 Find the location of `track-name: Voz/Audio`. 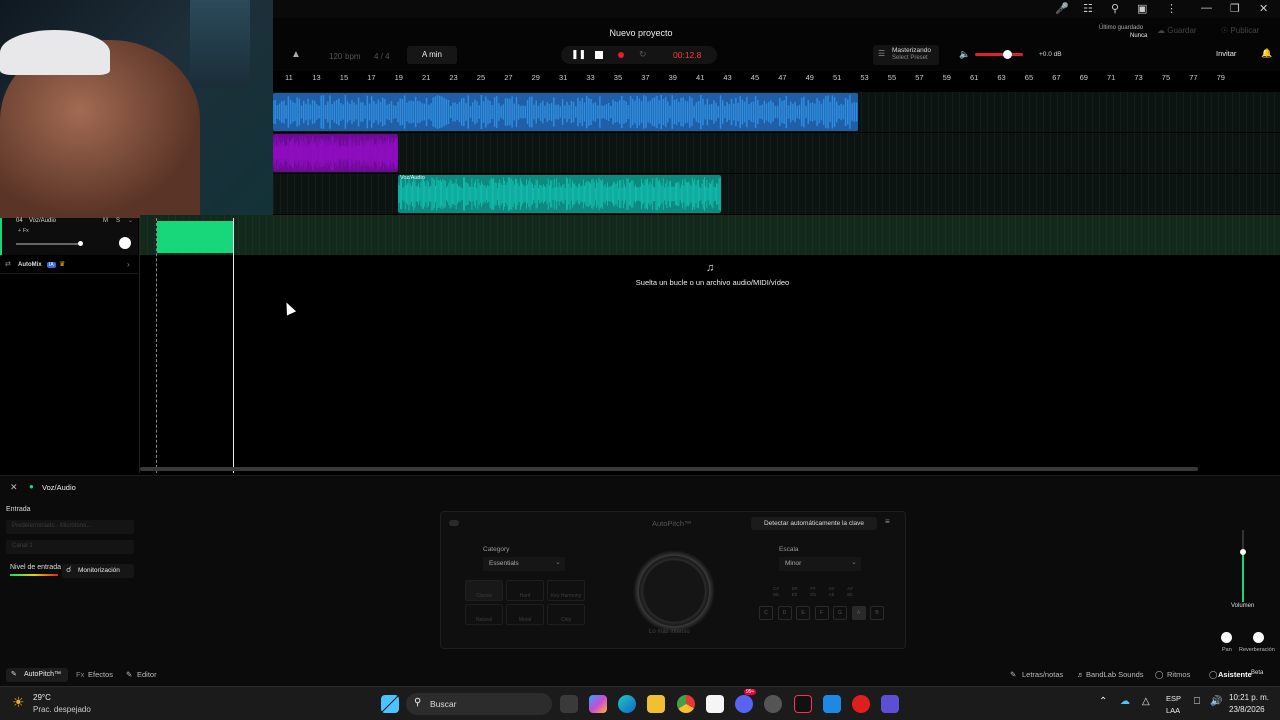

track-name: Voz/Audio is located at coordinates (42, 221).